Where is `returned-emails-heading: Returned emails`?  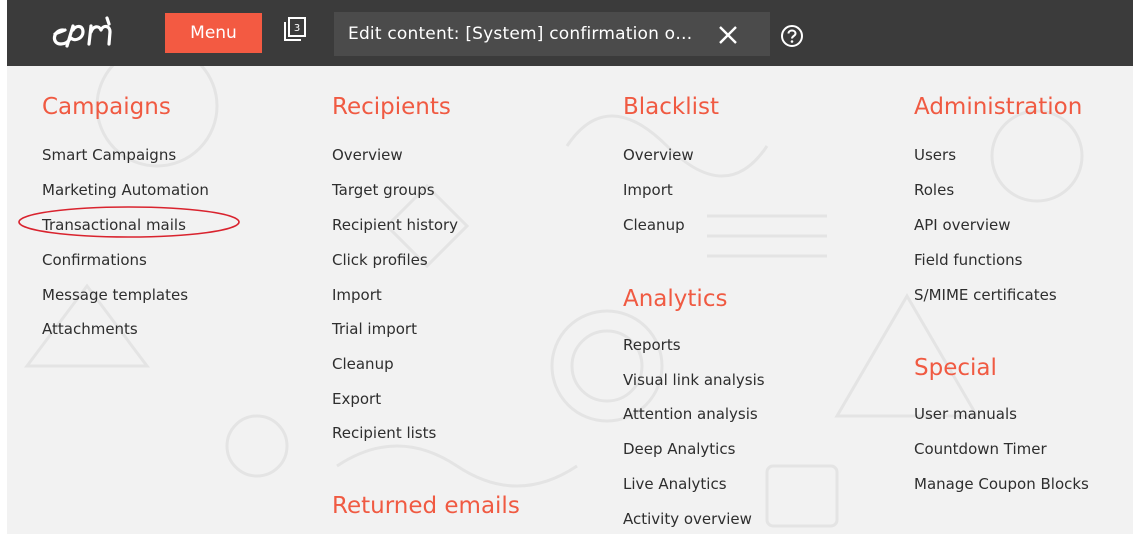
returned-emails-heading: Returned emails is located at coordinates (426, 506).